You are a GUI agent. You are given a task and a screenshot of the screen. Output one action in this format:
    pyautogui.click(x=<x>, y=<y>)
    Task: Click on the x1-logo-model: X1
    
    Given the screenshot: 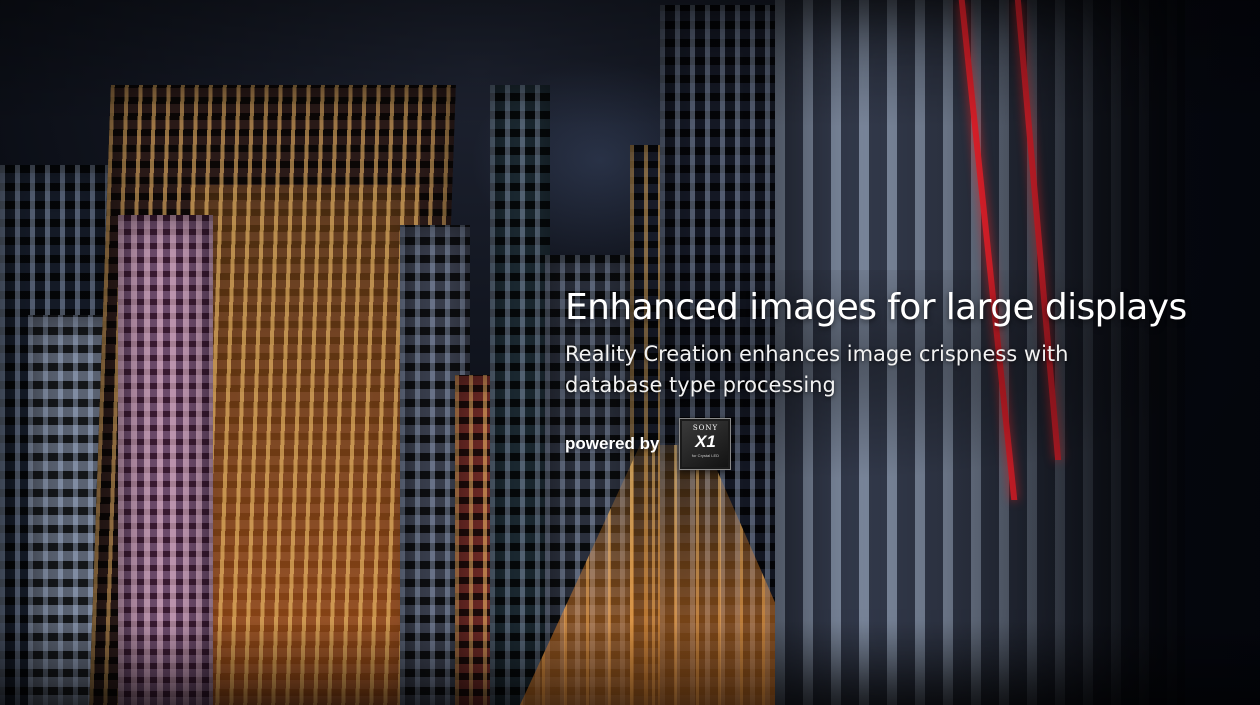 What is the action you would take?
    pyautogui.click(x=705, y=441)
    